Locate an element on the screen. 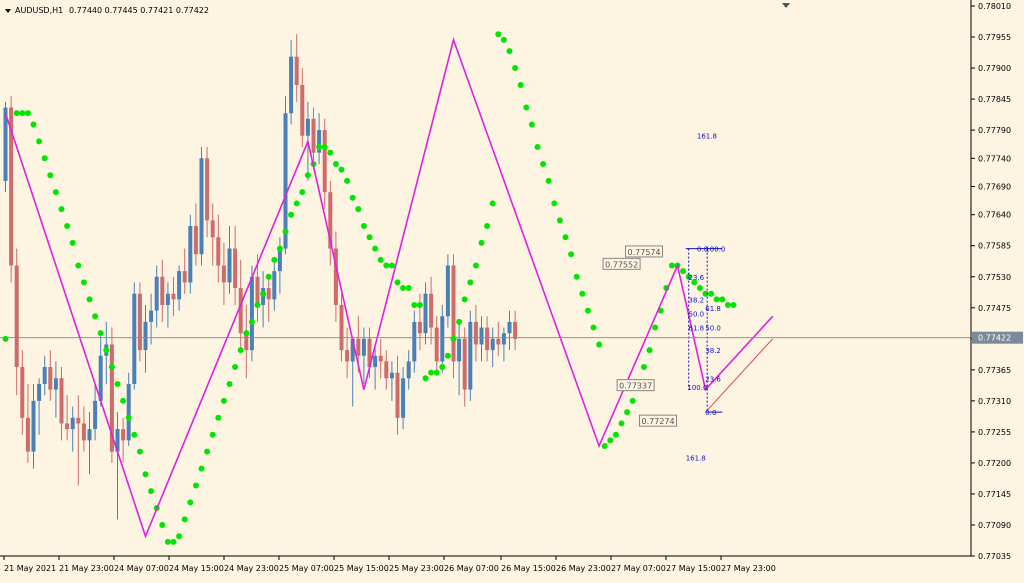 This screenshot has height=583, width=1024. y-tick-label: 0.77845 is located at coordinates (994, 99).